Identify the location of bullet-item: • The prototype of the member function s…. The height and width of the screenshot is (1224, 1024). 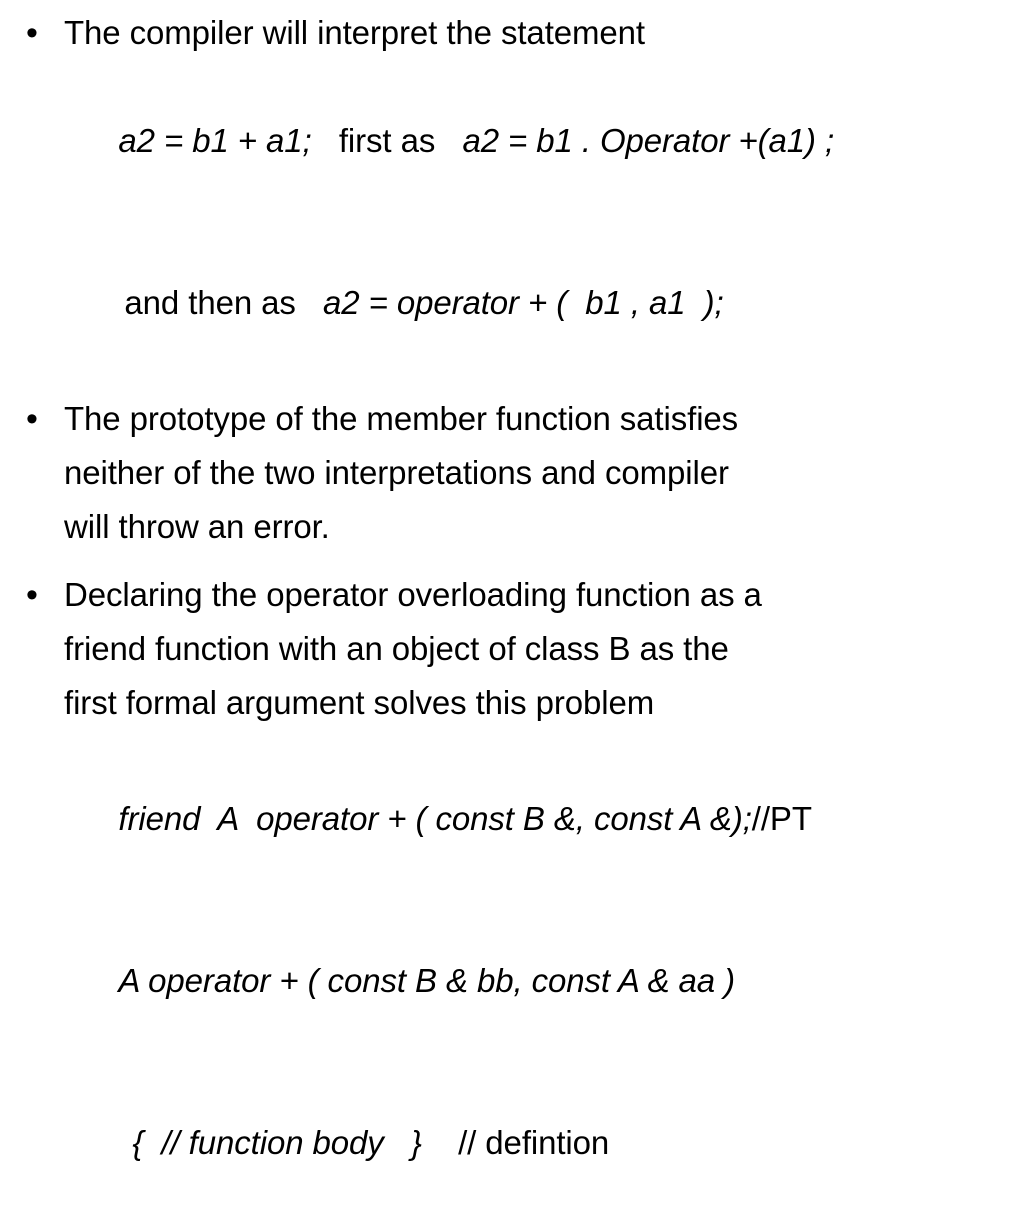
(512, 419).